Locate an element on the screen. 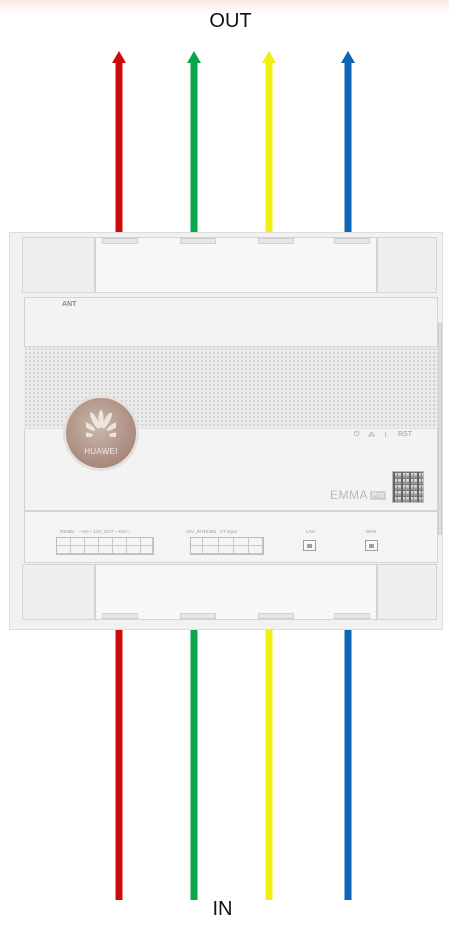  model-label: EMMA Pro is located at coordinates (358, 495).